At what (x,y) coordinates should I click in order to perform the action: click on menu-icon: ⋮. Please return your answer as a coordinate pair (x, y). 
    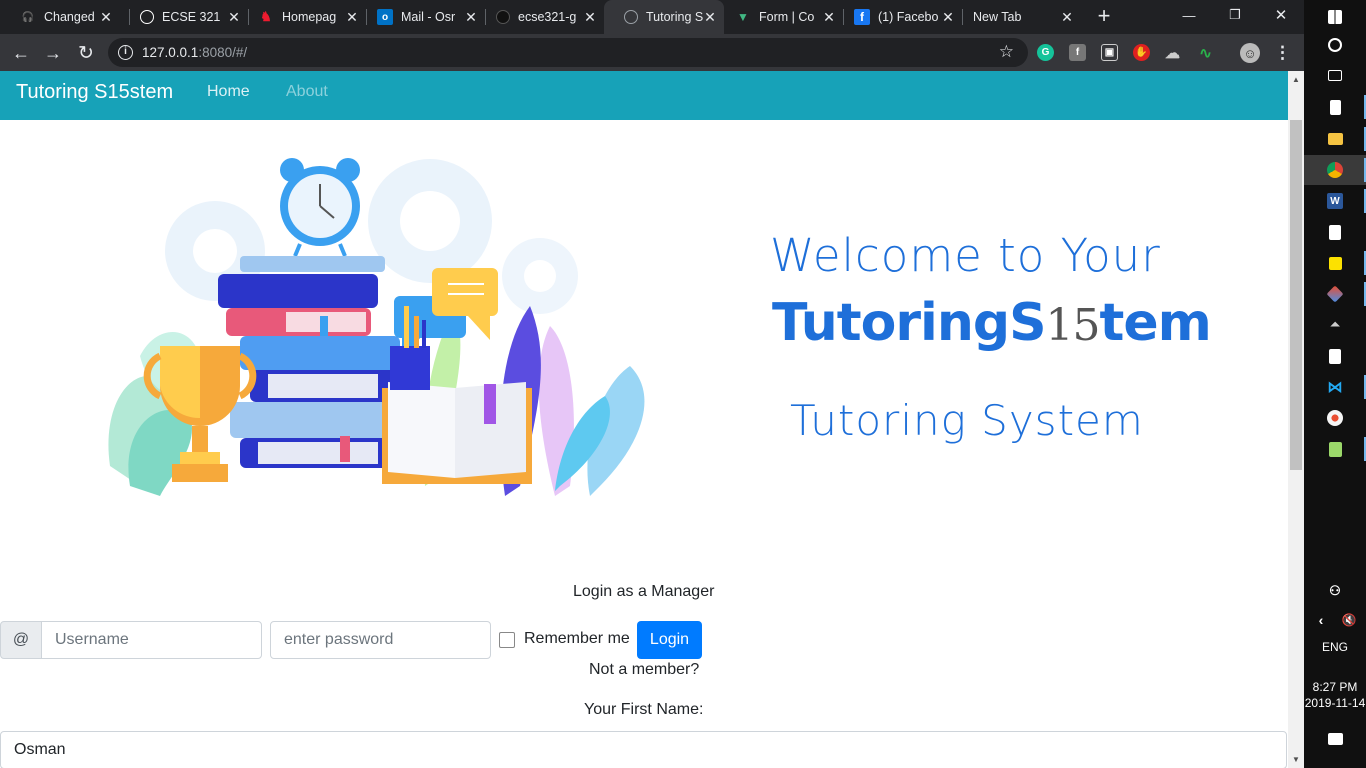
    Looking at the image, I should click on (1282, 52).